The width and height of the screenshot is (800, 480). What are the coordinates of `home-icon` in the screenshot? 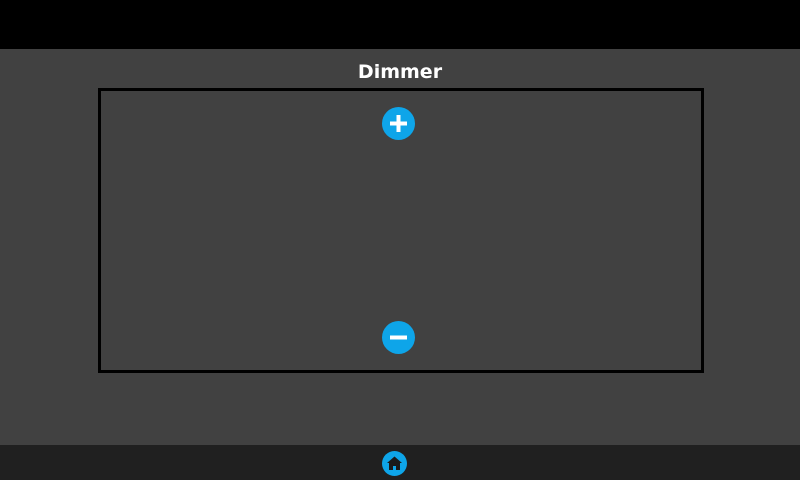 It's located at (394, 463).